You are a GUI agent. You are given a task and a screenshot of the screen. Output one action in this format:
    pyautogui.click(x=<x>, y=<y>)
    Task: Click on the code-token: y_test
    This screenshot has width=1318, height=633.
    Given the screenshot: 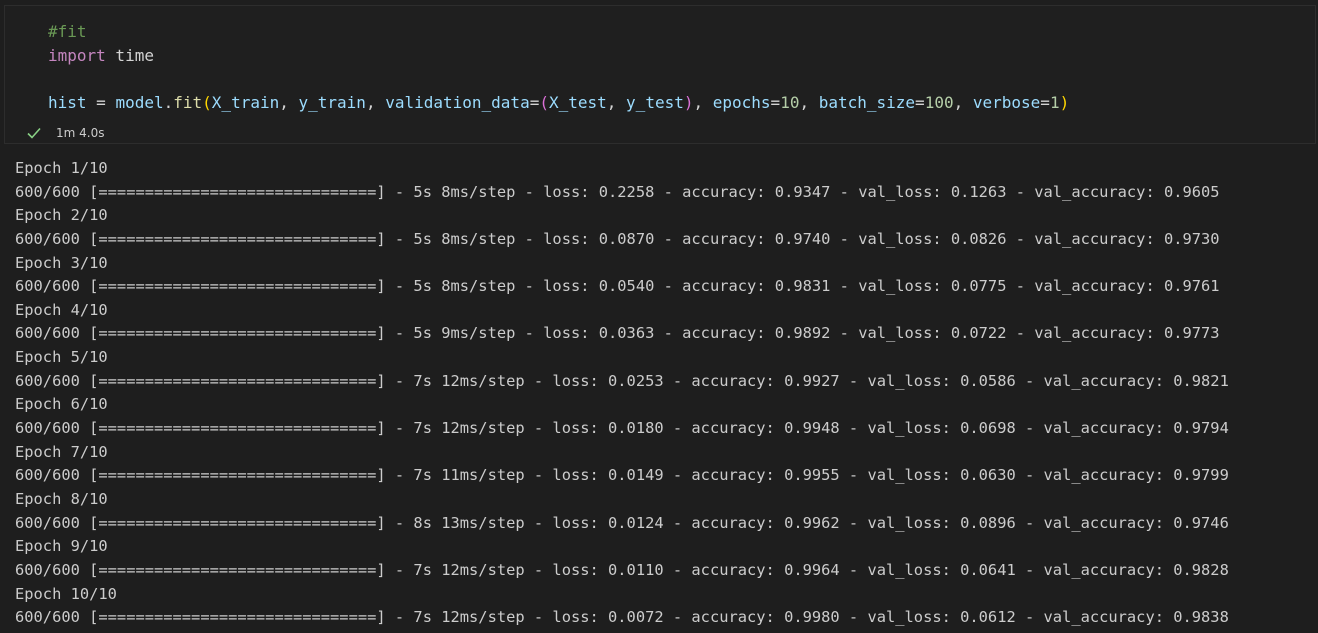 What is the action you would take?
    pyautogui.click(x=655, y=102)
    